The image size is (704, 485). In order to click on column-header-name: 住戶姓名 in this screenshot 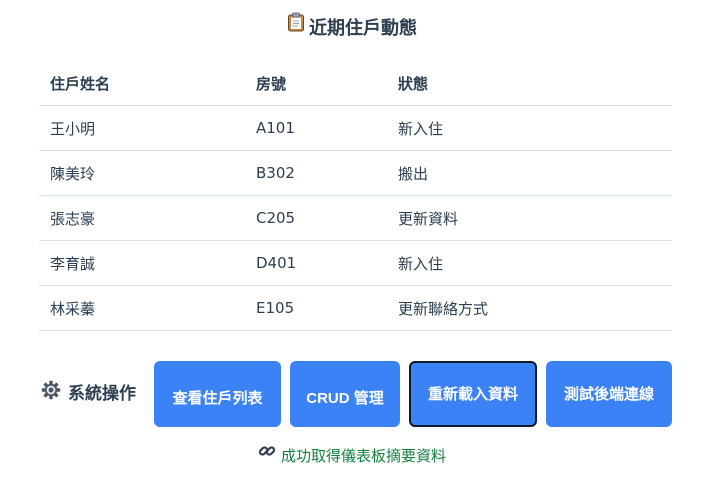, I will do `click(142, 83)`.